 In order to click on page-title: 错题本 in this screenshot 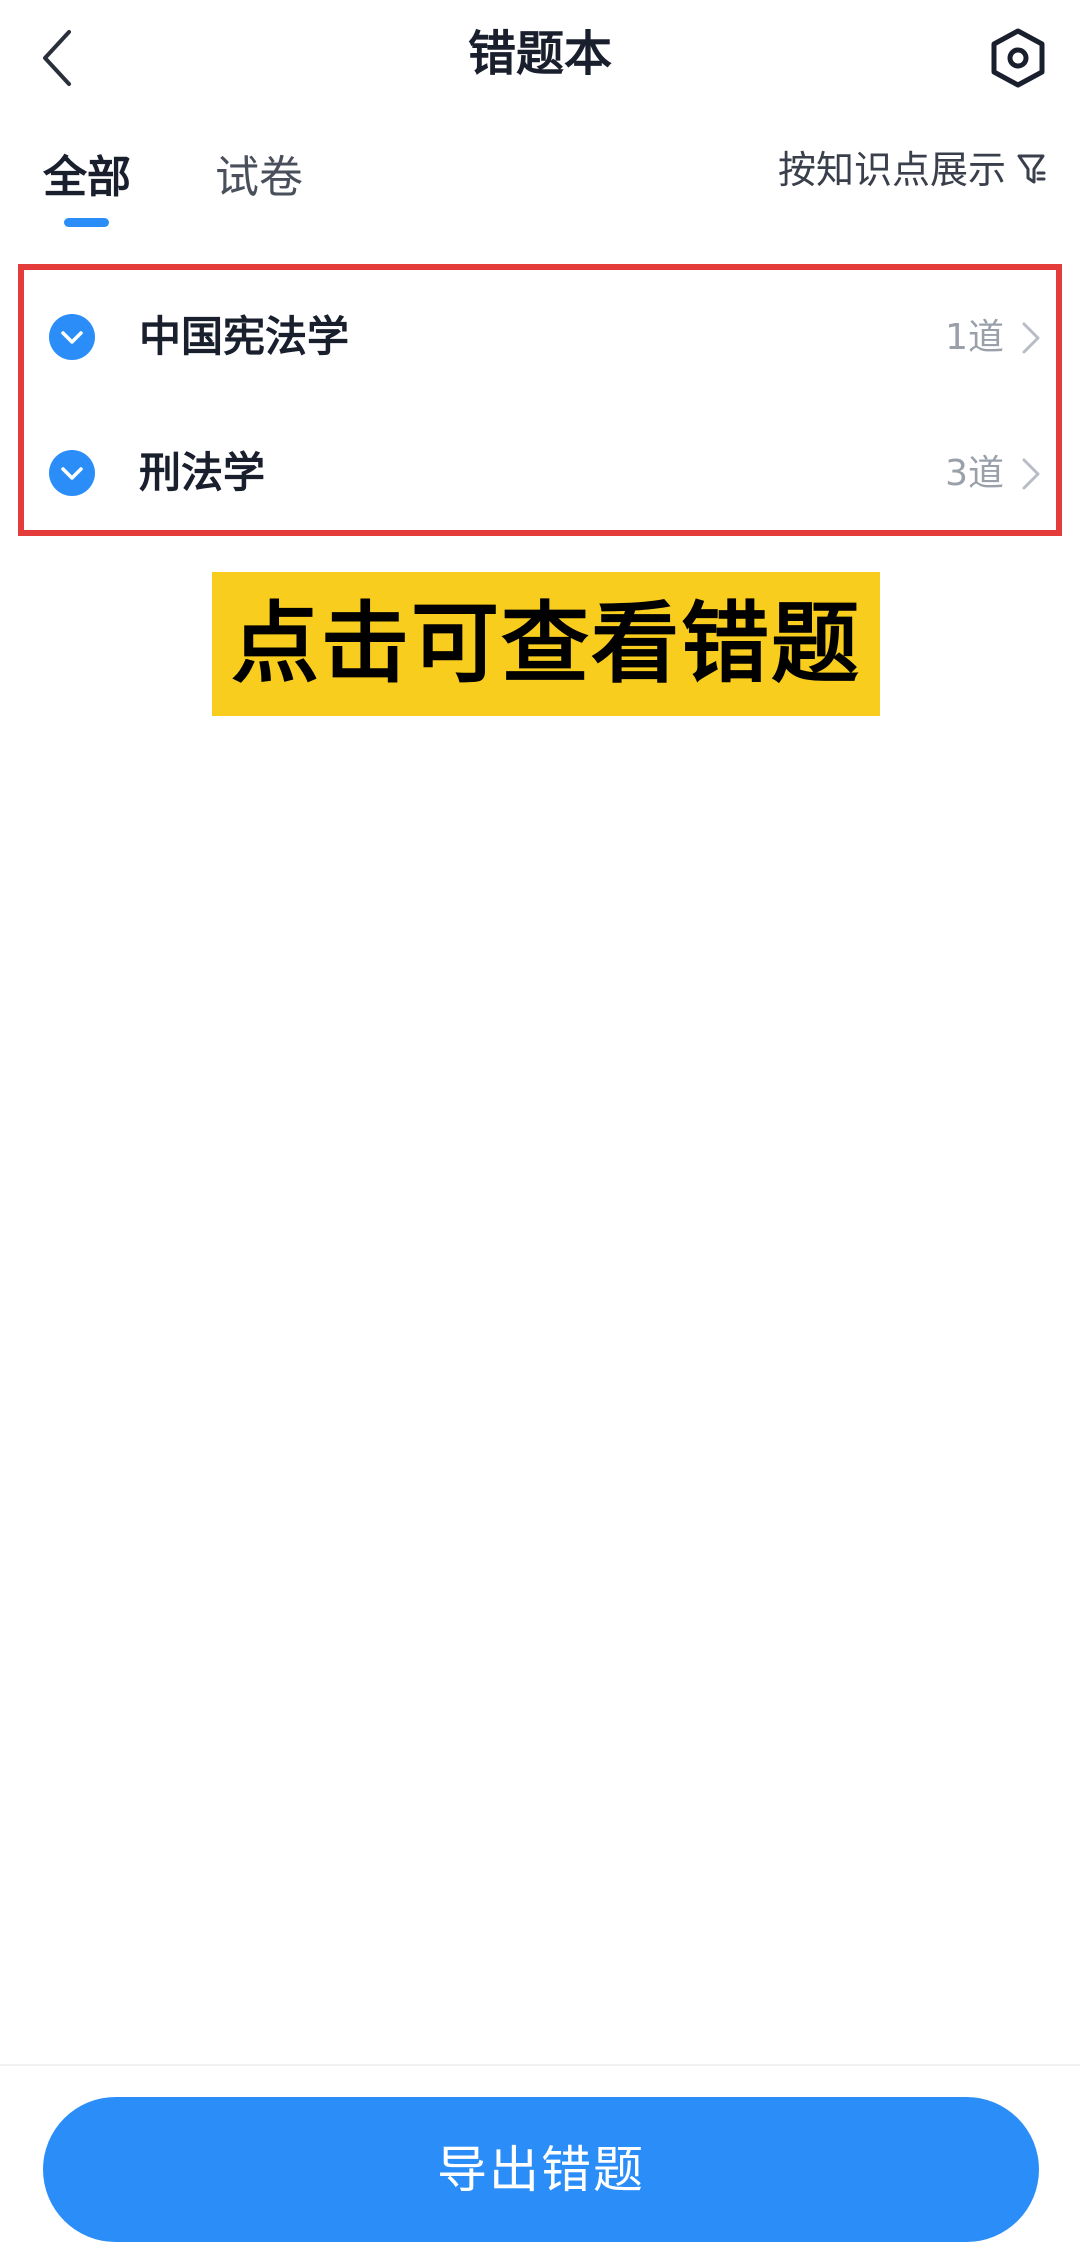, I will do `click(539, 54)`.